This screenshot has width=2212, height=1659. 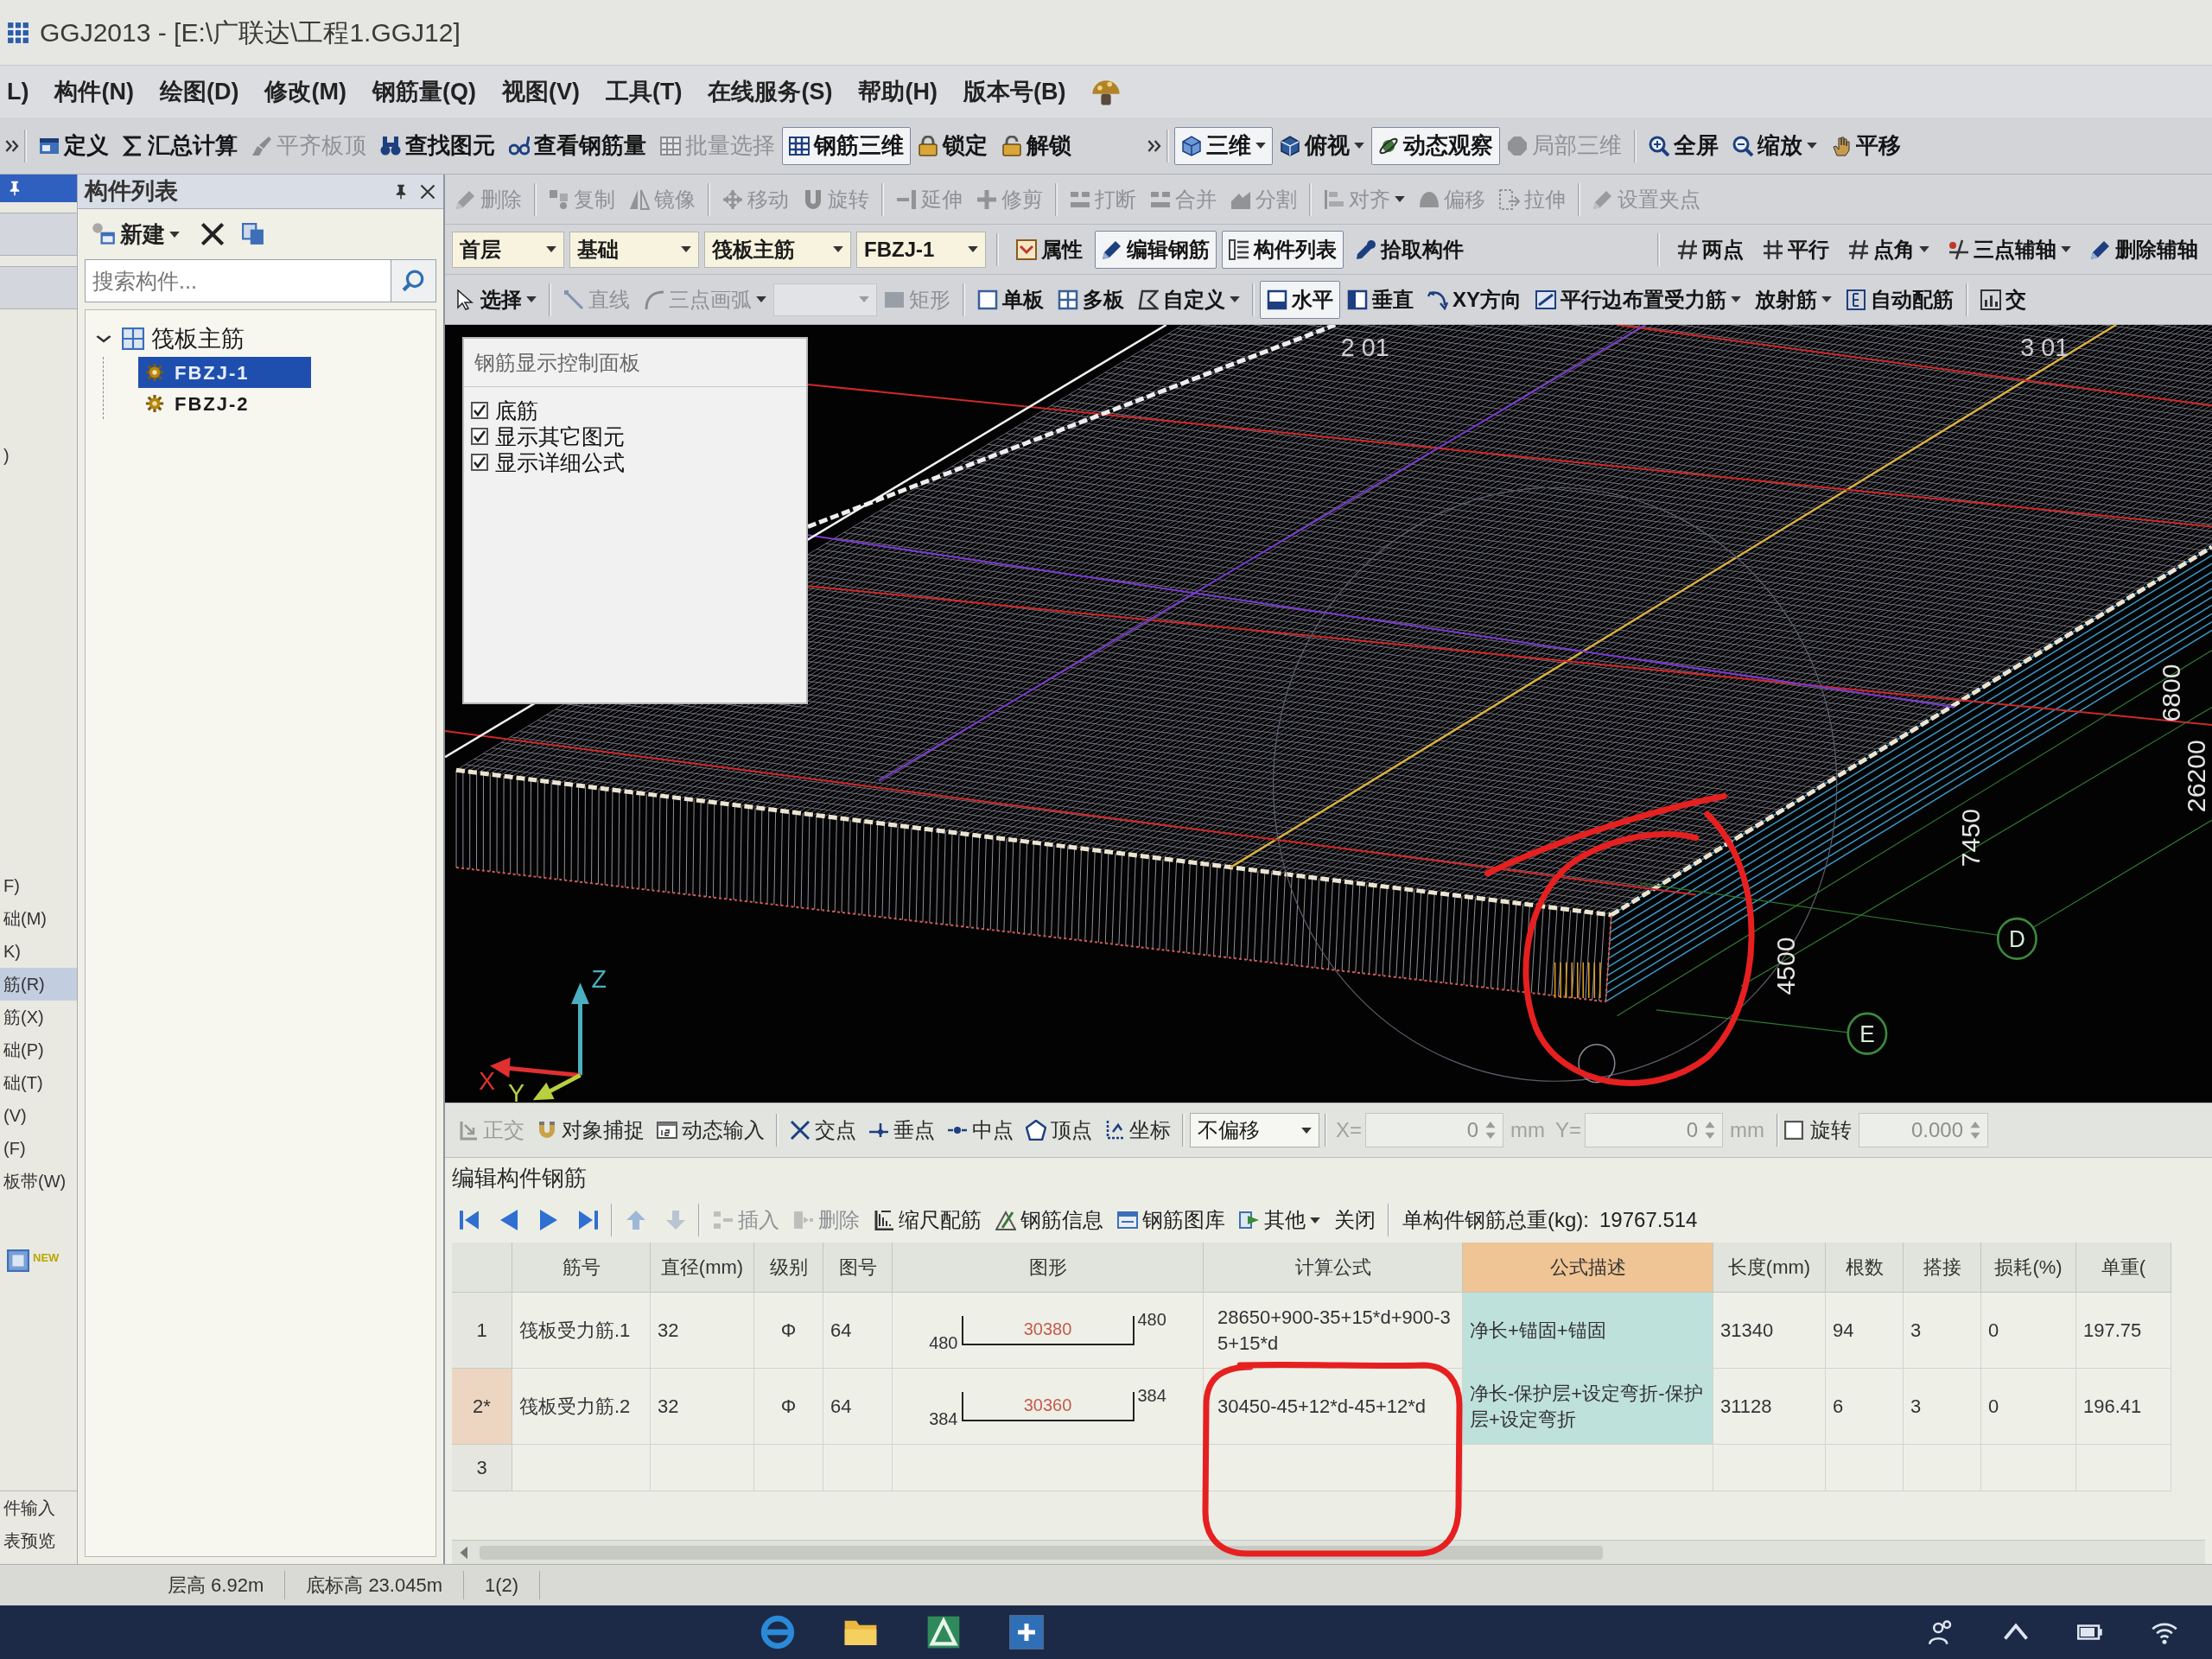 What do you see at coordinates (770, 91) in the screenshot?
I see `menu-item: 在线服务(S)` at bounding box center [770, 91].